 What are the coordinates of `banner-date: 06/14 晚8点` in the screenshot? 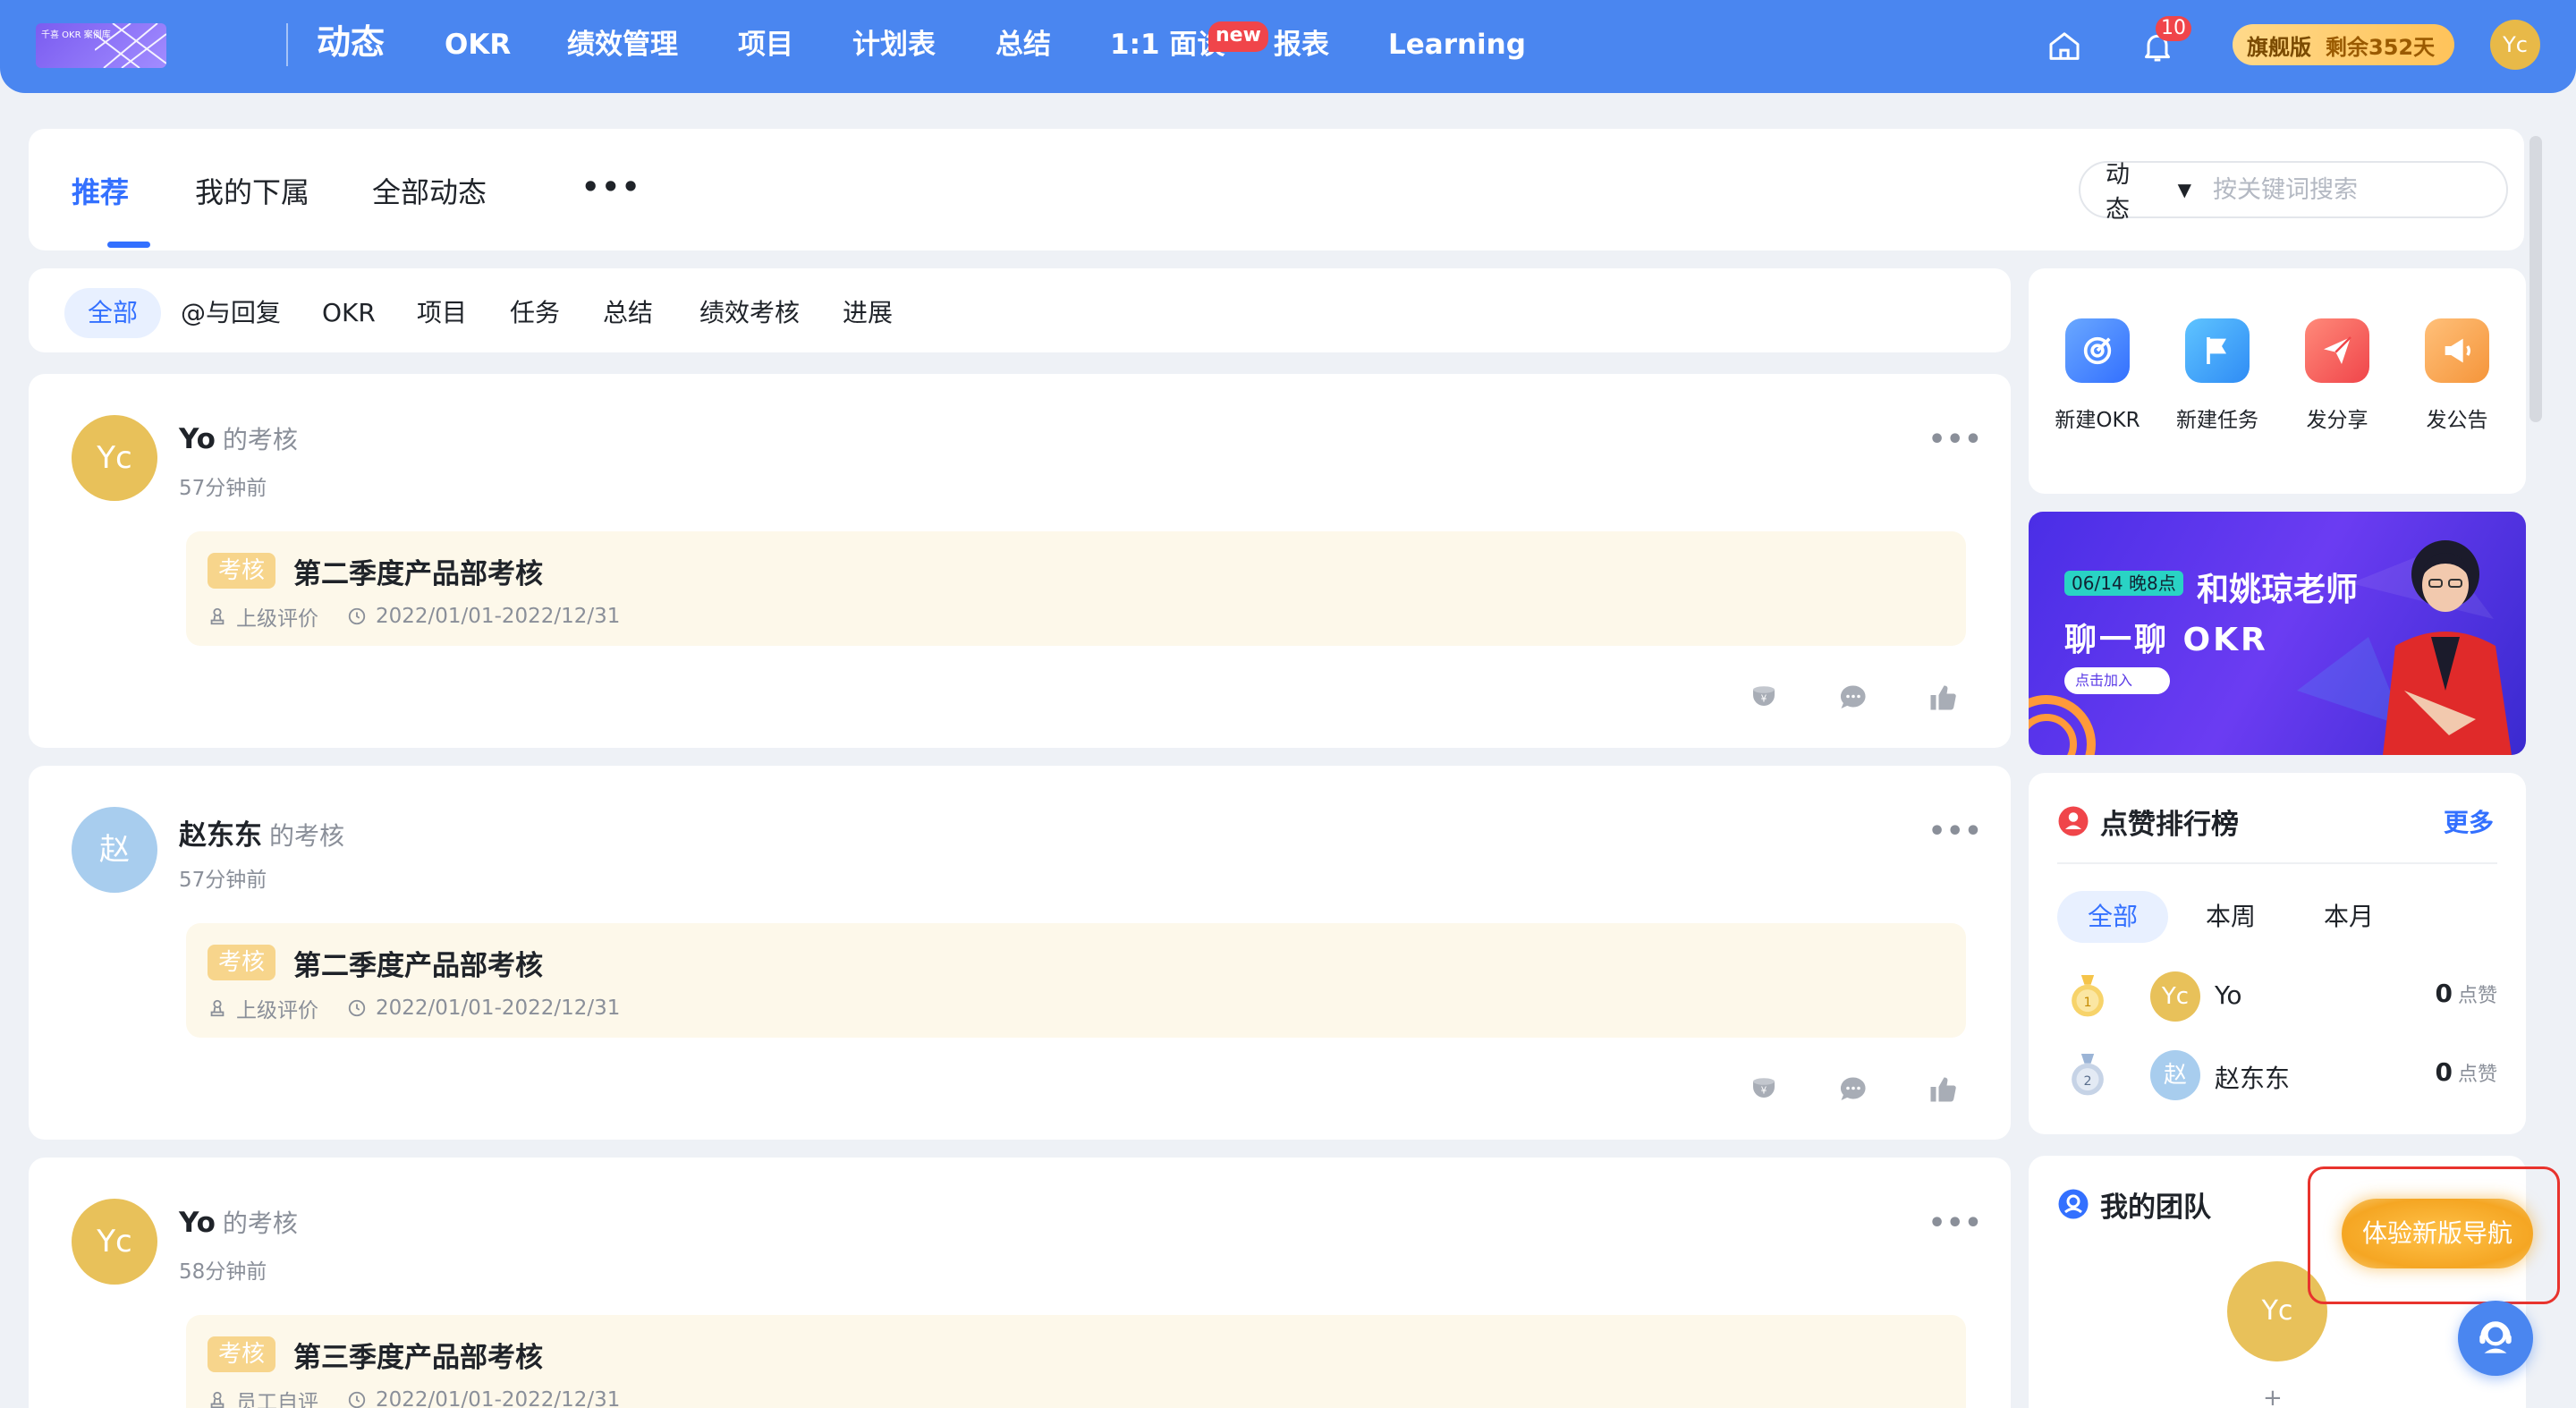 It's located at (2123, 583).